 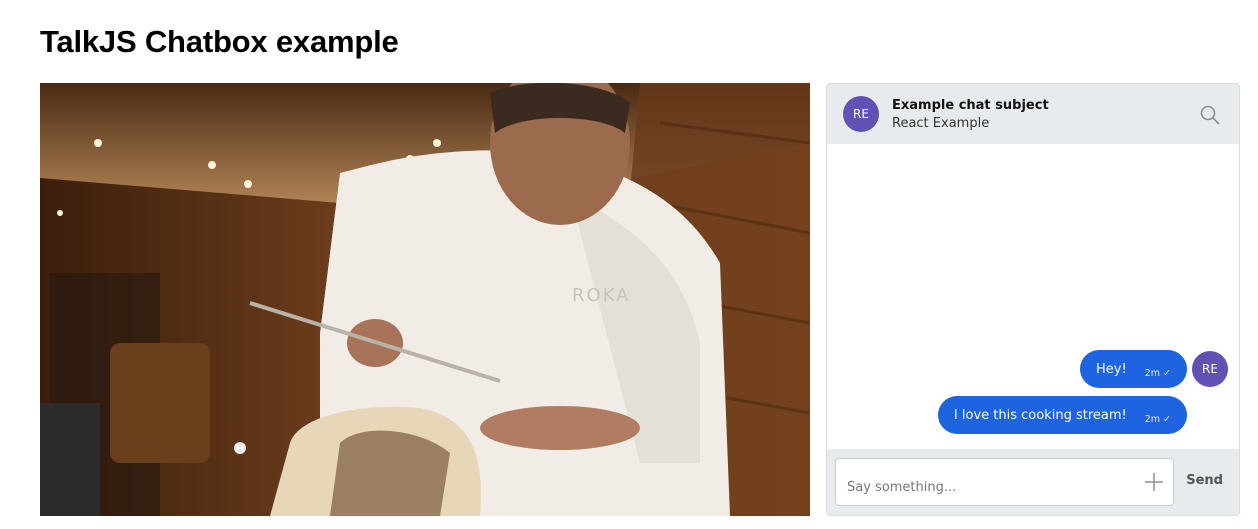 What do you see at coordinates (861, 114) in the screenshot?
I see `avatar: RE` at bounding box center [861, 114].